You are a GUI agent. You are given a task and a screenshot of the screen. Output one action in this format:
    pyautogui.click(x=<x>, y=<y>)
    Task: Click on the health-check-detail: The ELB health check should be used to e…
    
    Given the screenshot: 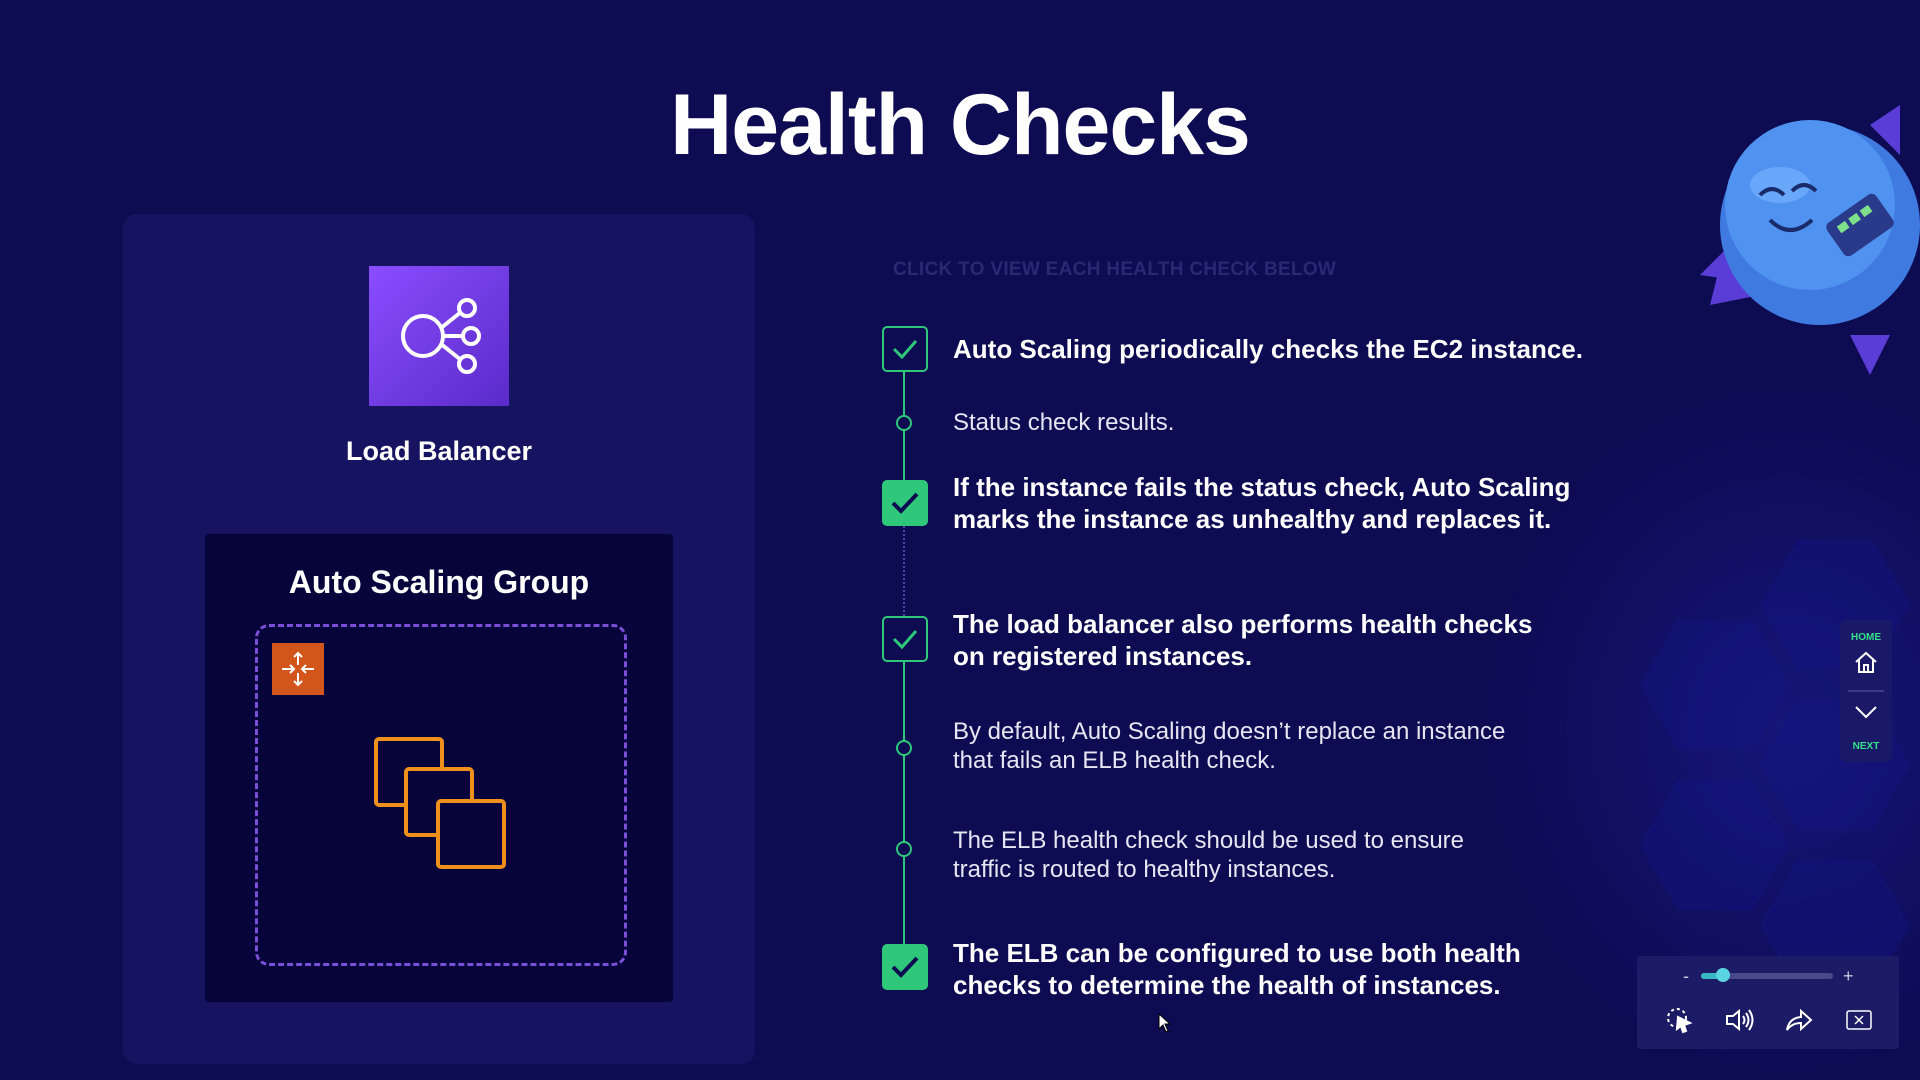 What is the action you would take?
    pyautogui.click(x=1208, y=855)
    